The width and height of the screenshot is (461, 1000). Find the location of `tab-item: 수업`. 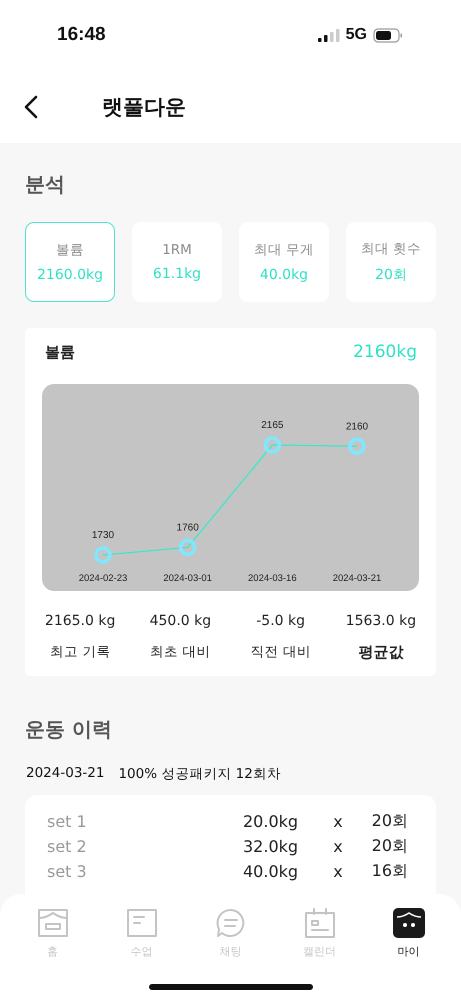

tab-item: 수업 is located at coordinates (142, 937).